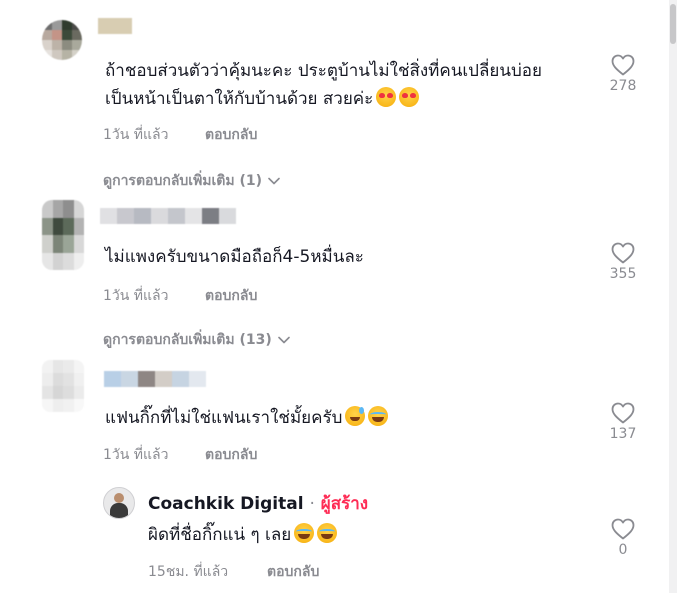  I want to click on like-button: 0, so click(623, 538).